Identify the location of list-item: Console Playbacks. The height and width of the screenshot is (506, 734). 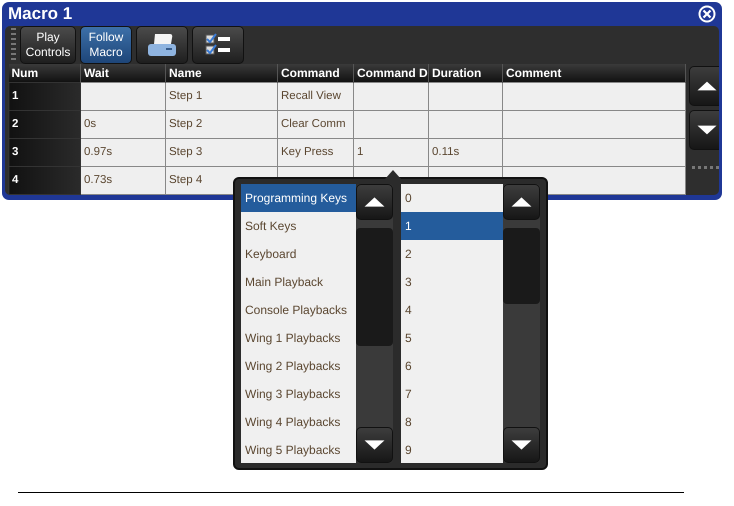
(298, 310).